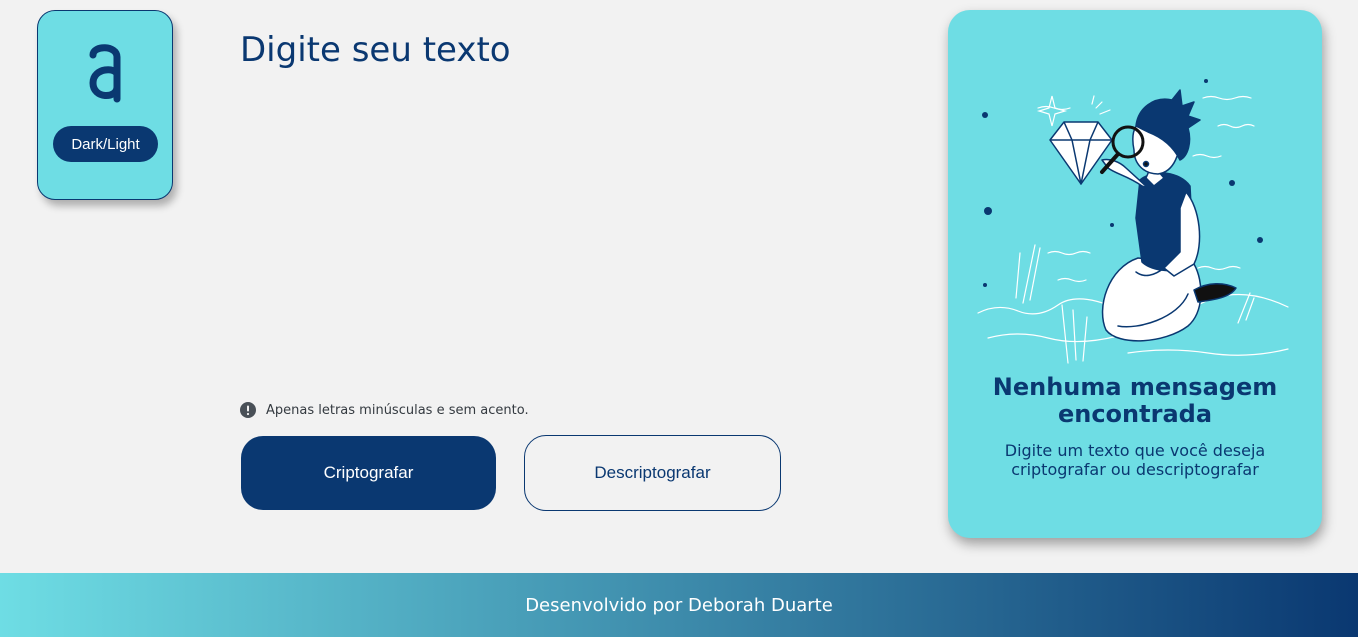 The height and width of the screenshot is (637, 1358). I want to click on alura-a-logo-icon, so click(105, 73).